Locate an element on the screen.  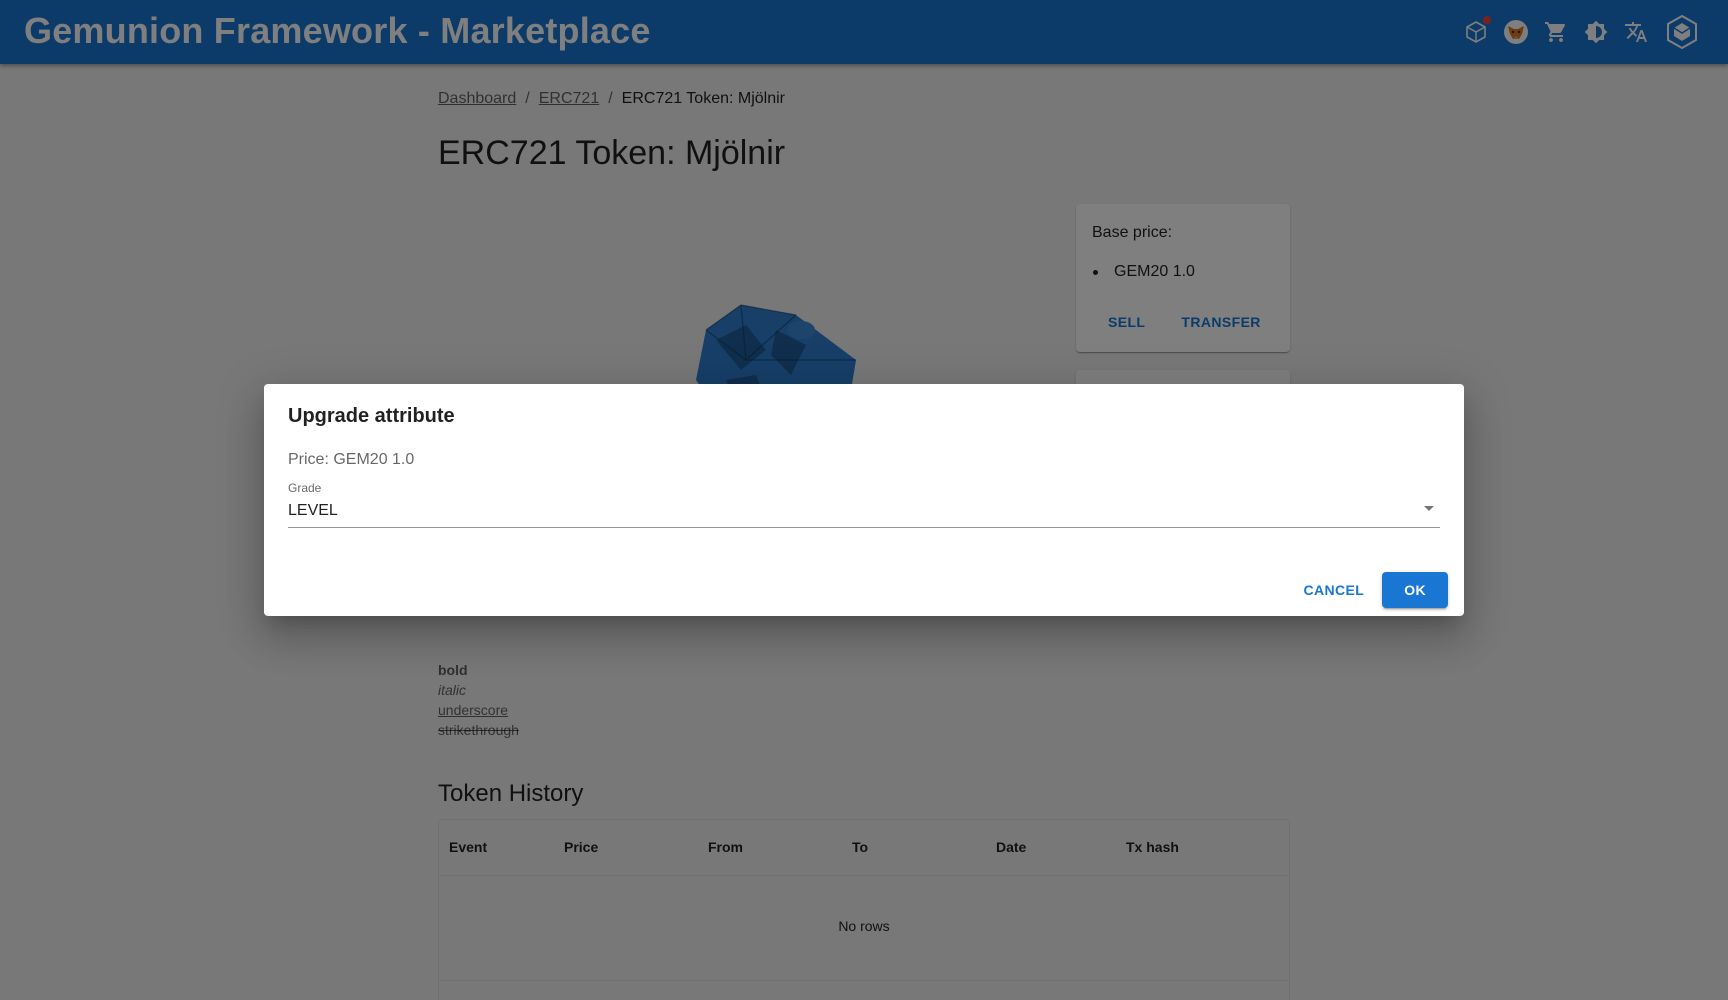
grade-select-label: Grade is located at coordinates (305, 488).